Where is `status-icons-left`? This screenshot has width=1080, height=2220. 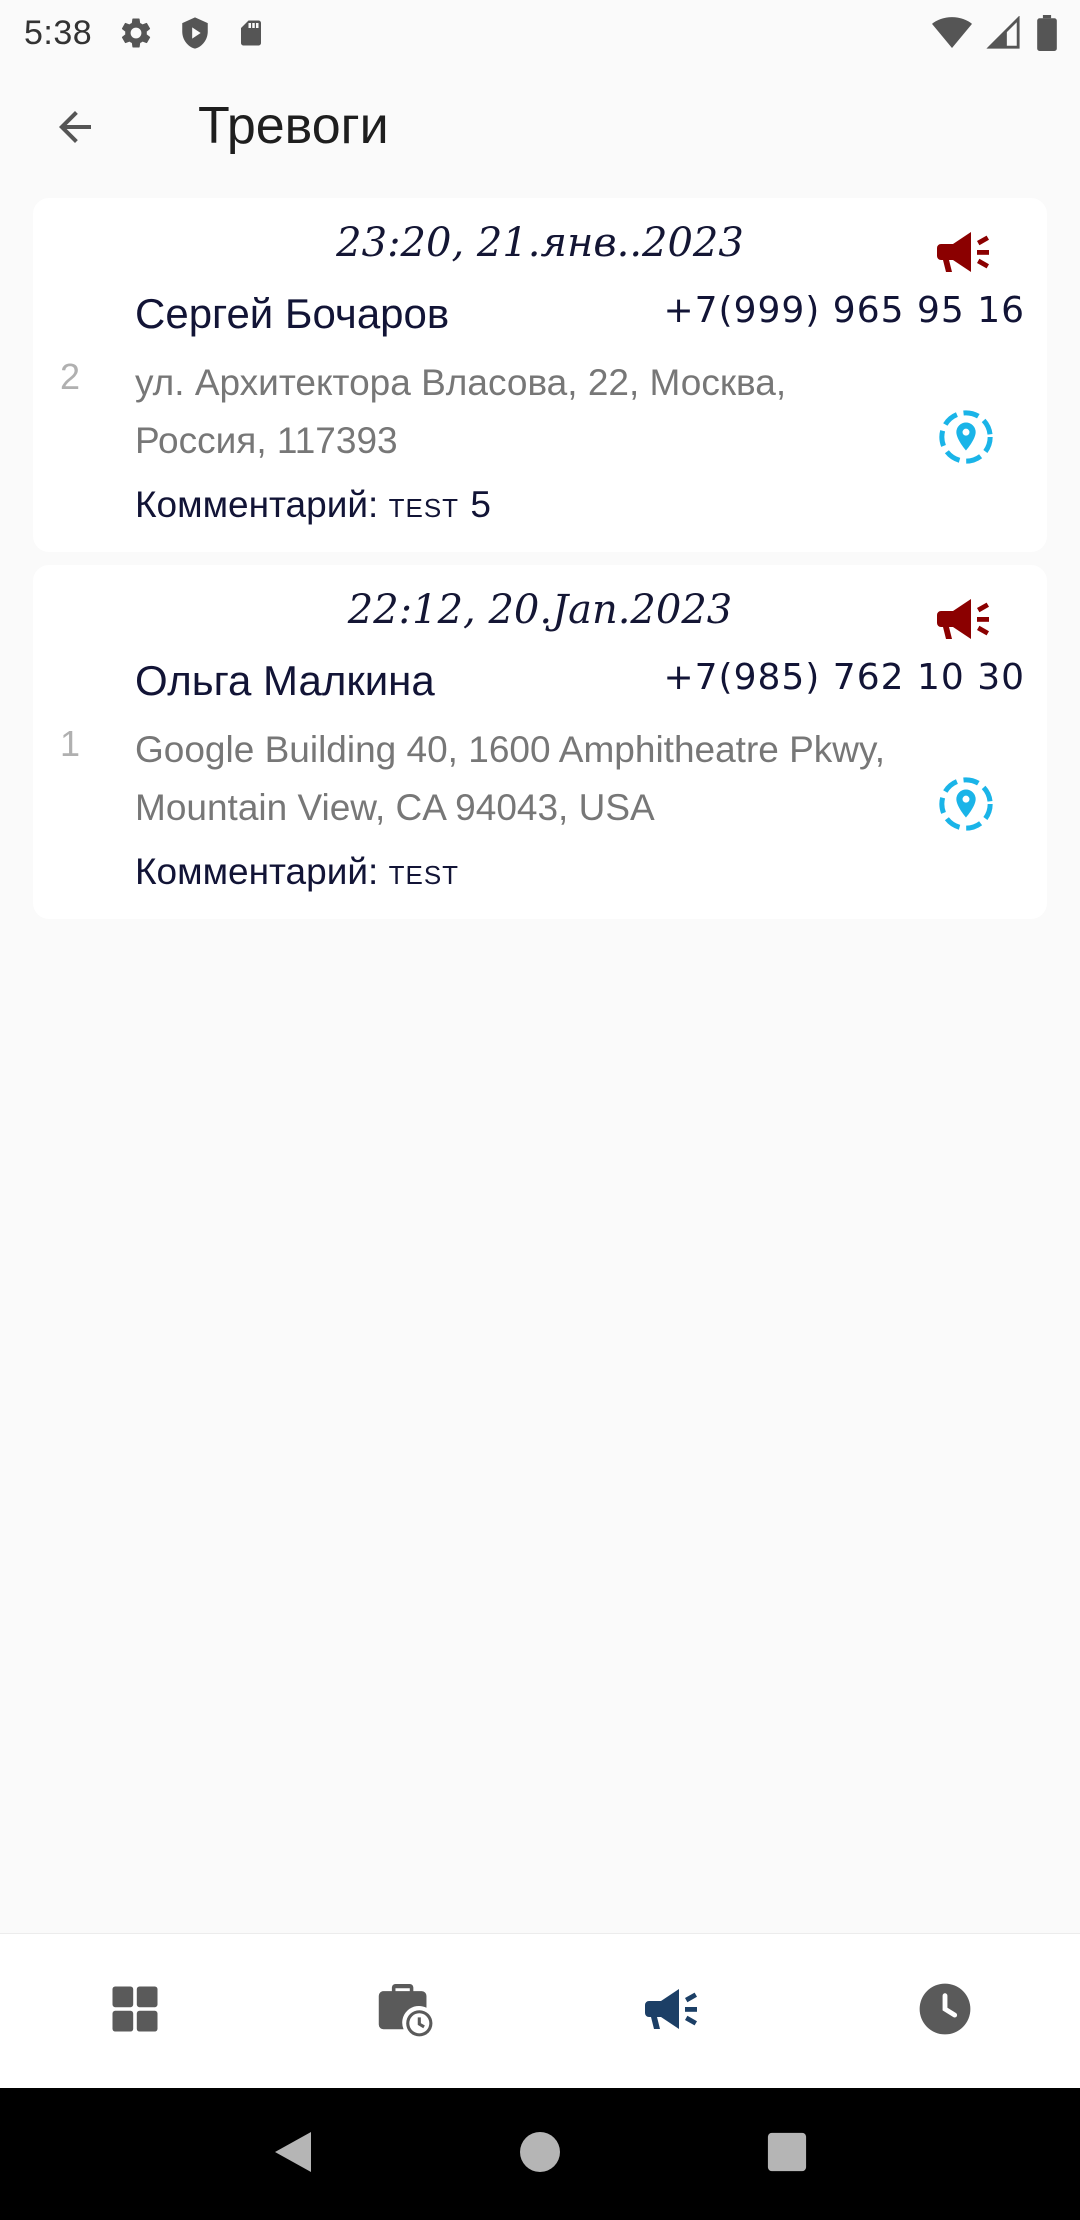 status-icons-left is located at coordinates (192, 33).